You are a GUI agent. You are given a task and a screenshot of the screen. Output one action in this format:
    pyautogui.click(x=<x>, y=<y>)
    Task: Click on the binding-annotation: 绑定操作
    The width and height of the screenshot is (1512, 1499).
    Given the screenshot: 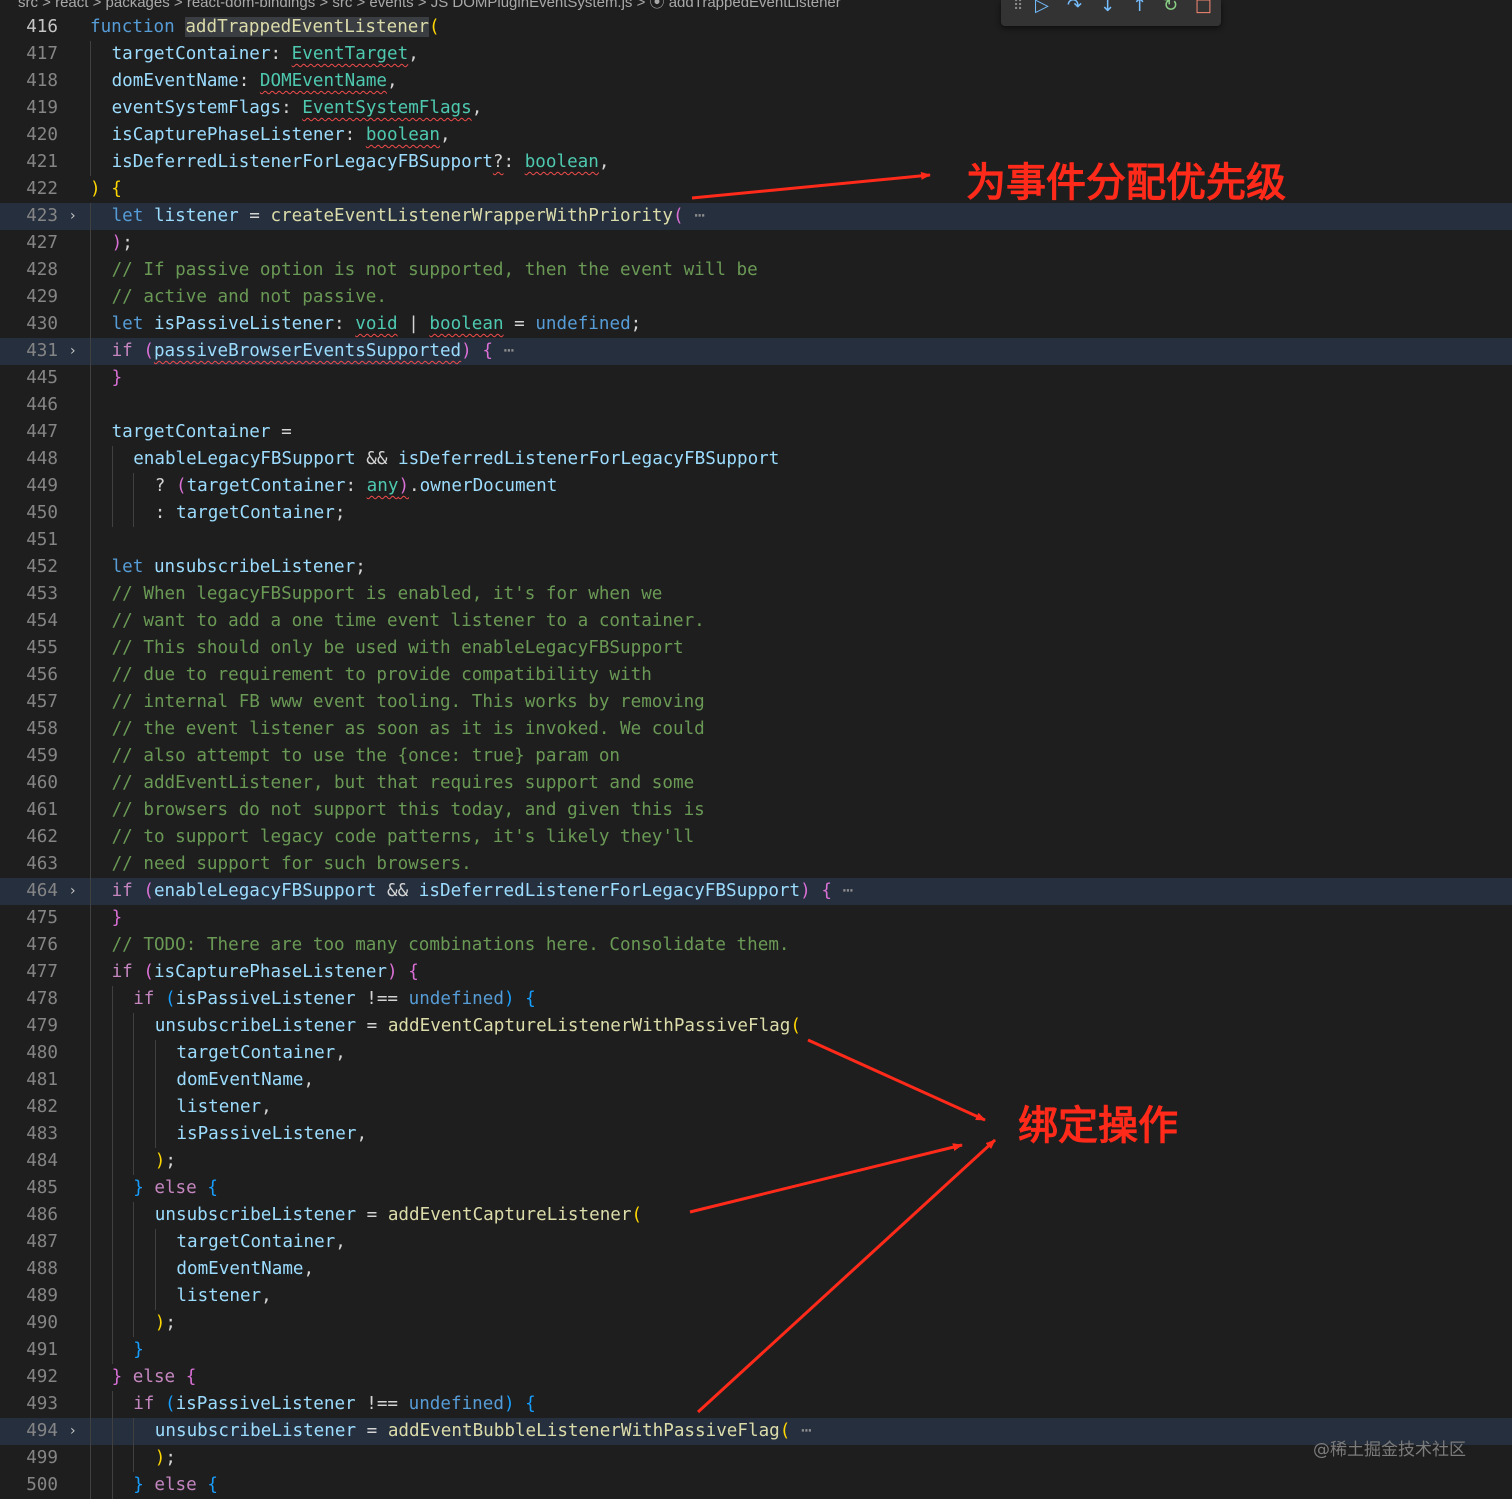 What is the action you would take?
    pyautogui.click(x=1098, y=1126)
    